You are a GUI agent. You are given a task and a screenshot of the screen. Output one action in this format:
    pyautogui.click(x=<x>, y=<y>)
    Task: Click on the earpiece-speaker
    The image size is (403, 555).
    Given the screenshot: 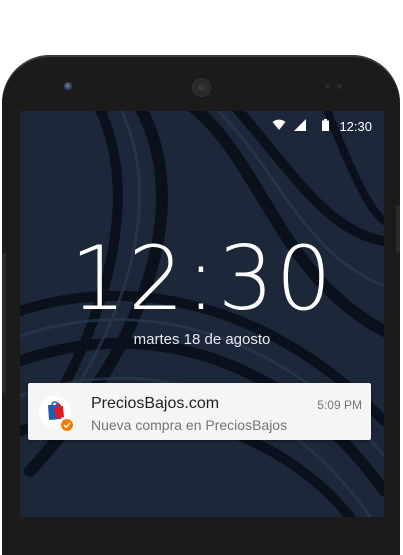 What is the action you would take?
    pyautogui.click(x=201, y=87)
    